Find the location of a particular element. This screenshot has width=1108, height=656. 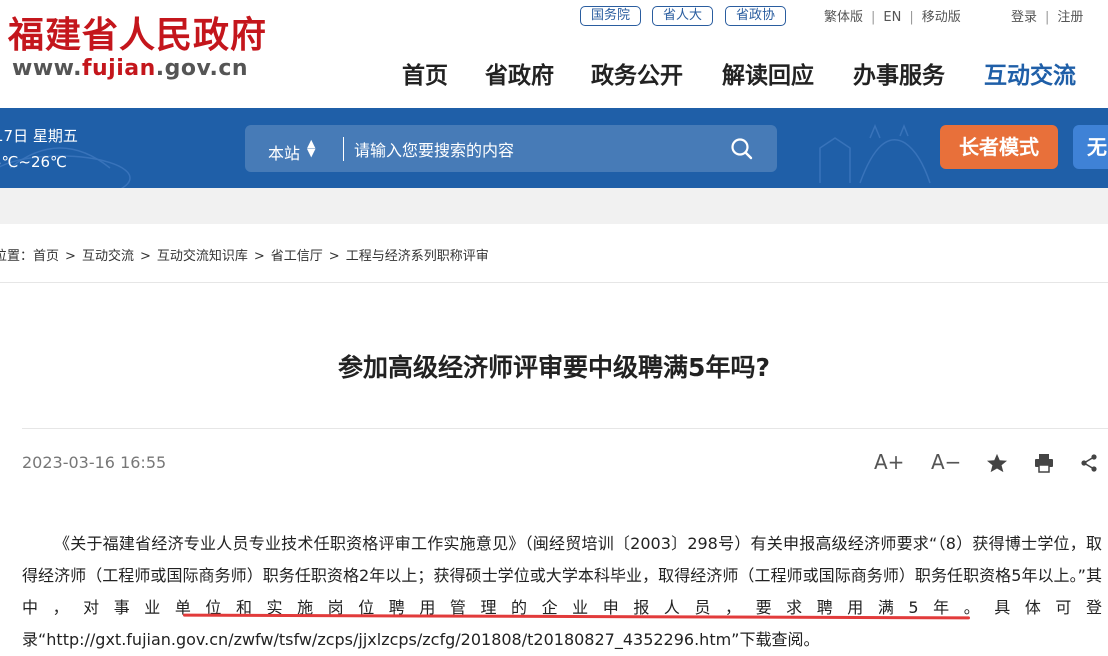

search-icon is located at coordinates (742, 149).